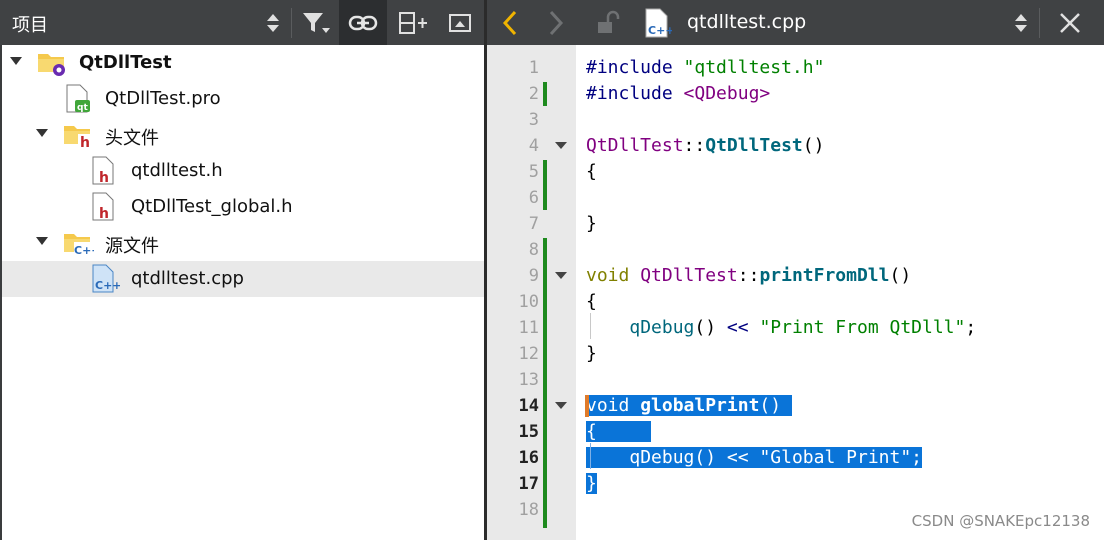 The width and height of the screenshot is (1104, 540). What do you see at coordinates (163, 98) in the screenshot?
I see `tree-item-label: QtDllTest.pro` at bounding box center [163, 98].